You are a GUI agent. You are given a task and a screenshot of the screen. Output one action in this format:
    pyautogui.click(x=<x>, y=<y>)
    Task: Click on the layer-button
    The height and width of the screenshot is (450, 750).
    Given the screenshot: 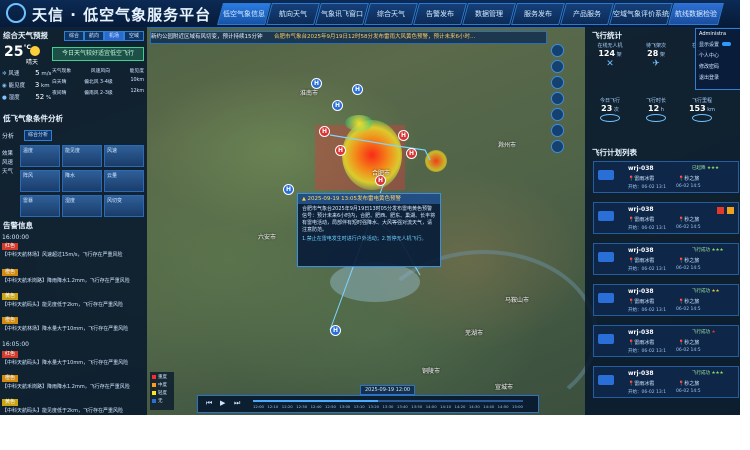 What is the action you would take?
    pyautogui.click(x=557, y=82)
    